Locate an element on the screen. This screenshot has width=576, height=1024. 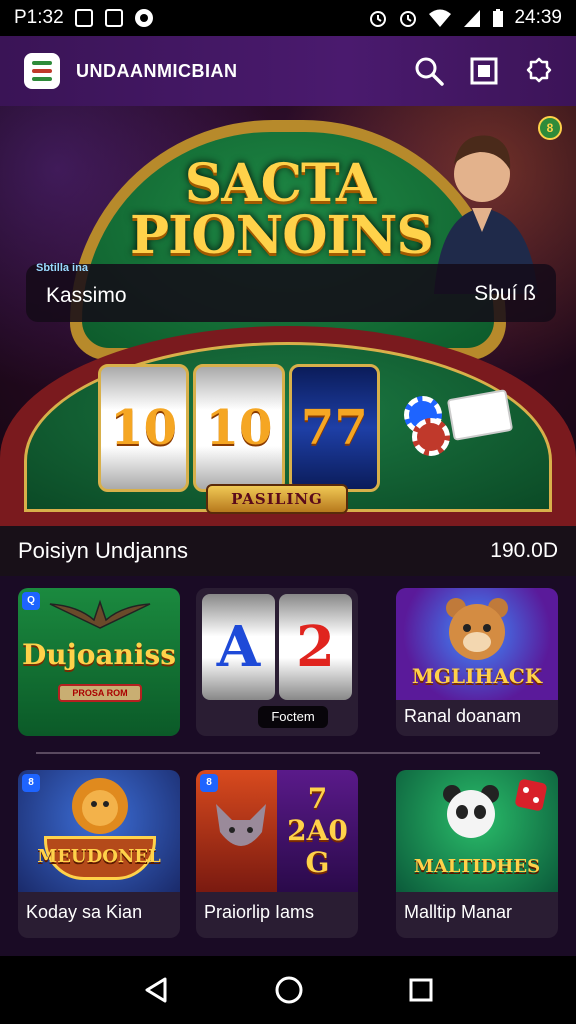
recents-icon is located at coordinates (421, 990).